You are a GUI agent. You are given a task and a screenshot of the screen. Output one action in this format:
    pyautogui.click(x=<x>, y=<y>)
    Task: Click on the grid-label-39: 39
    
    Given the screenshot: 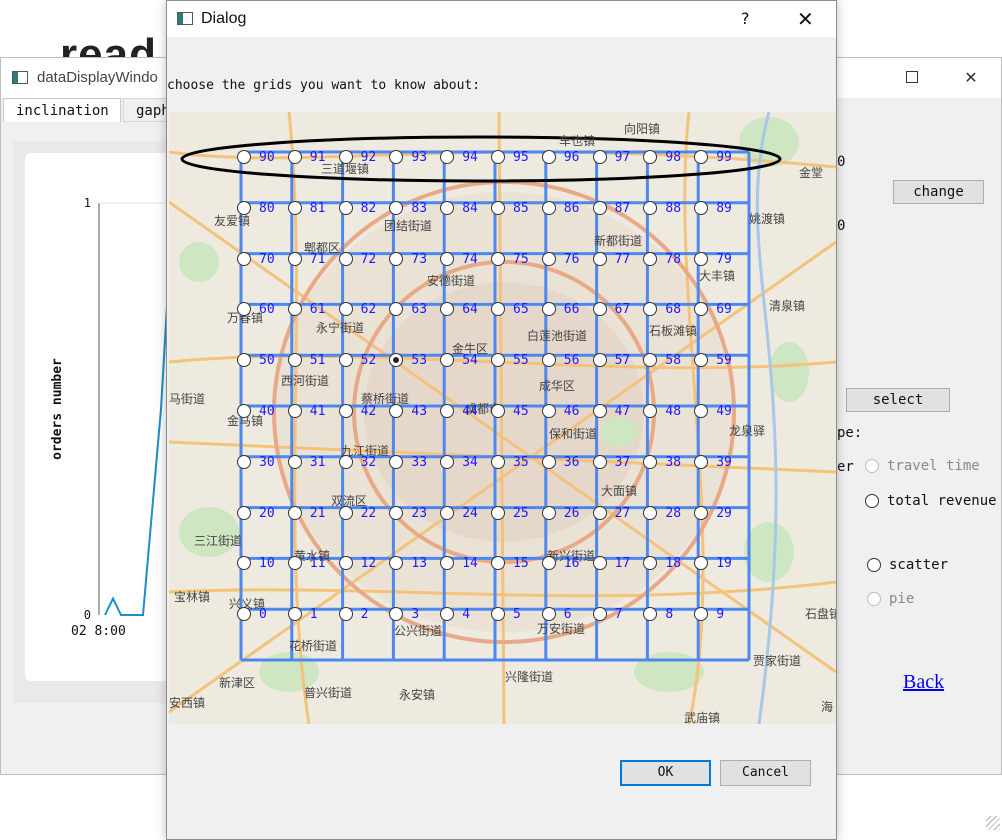 What is the action you would take?
    pyautogui.click(x=724, y=462)
    